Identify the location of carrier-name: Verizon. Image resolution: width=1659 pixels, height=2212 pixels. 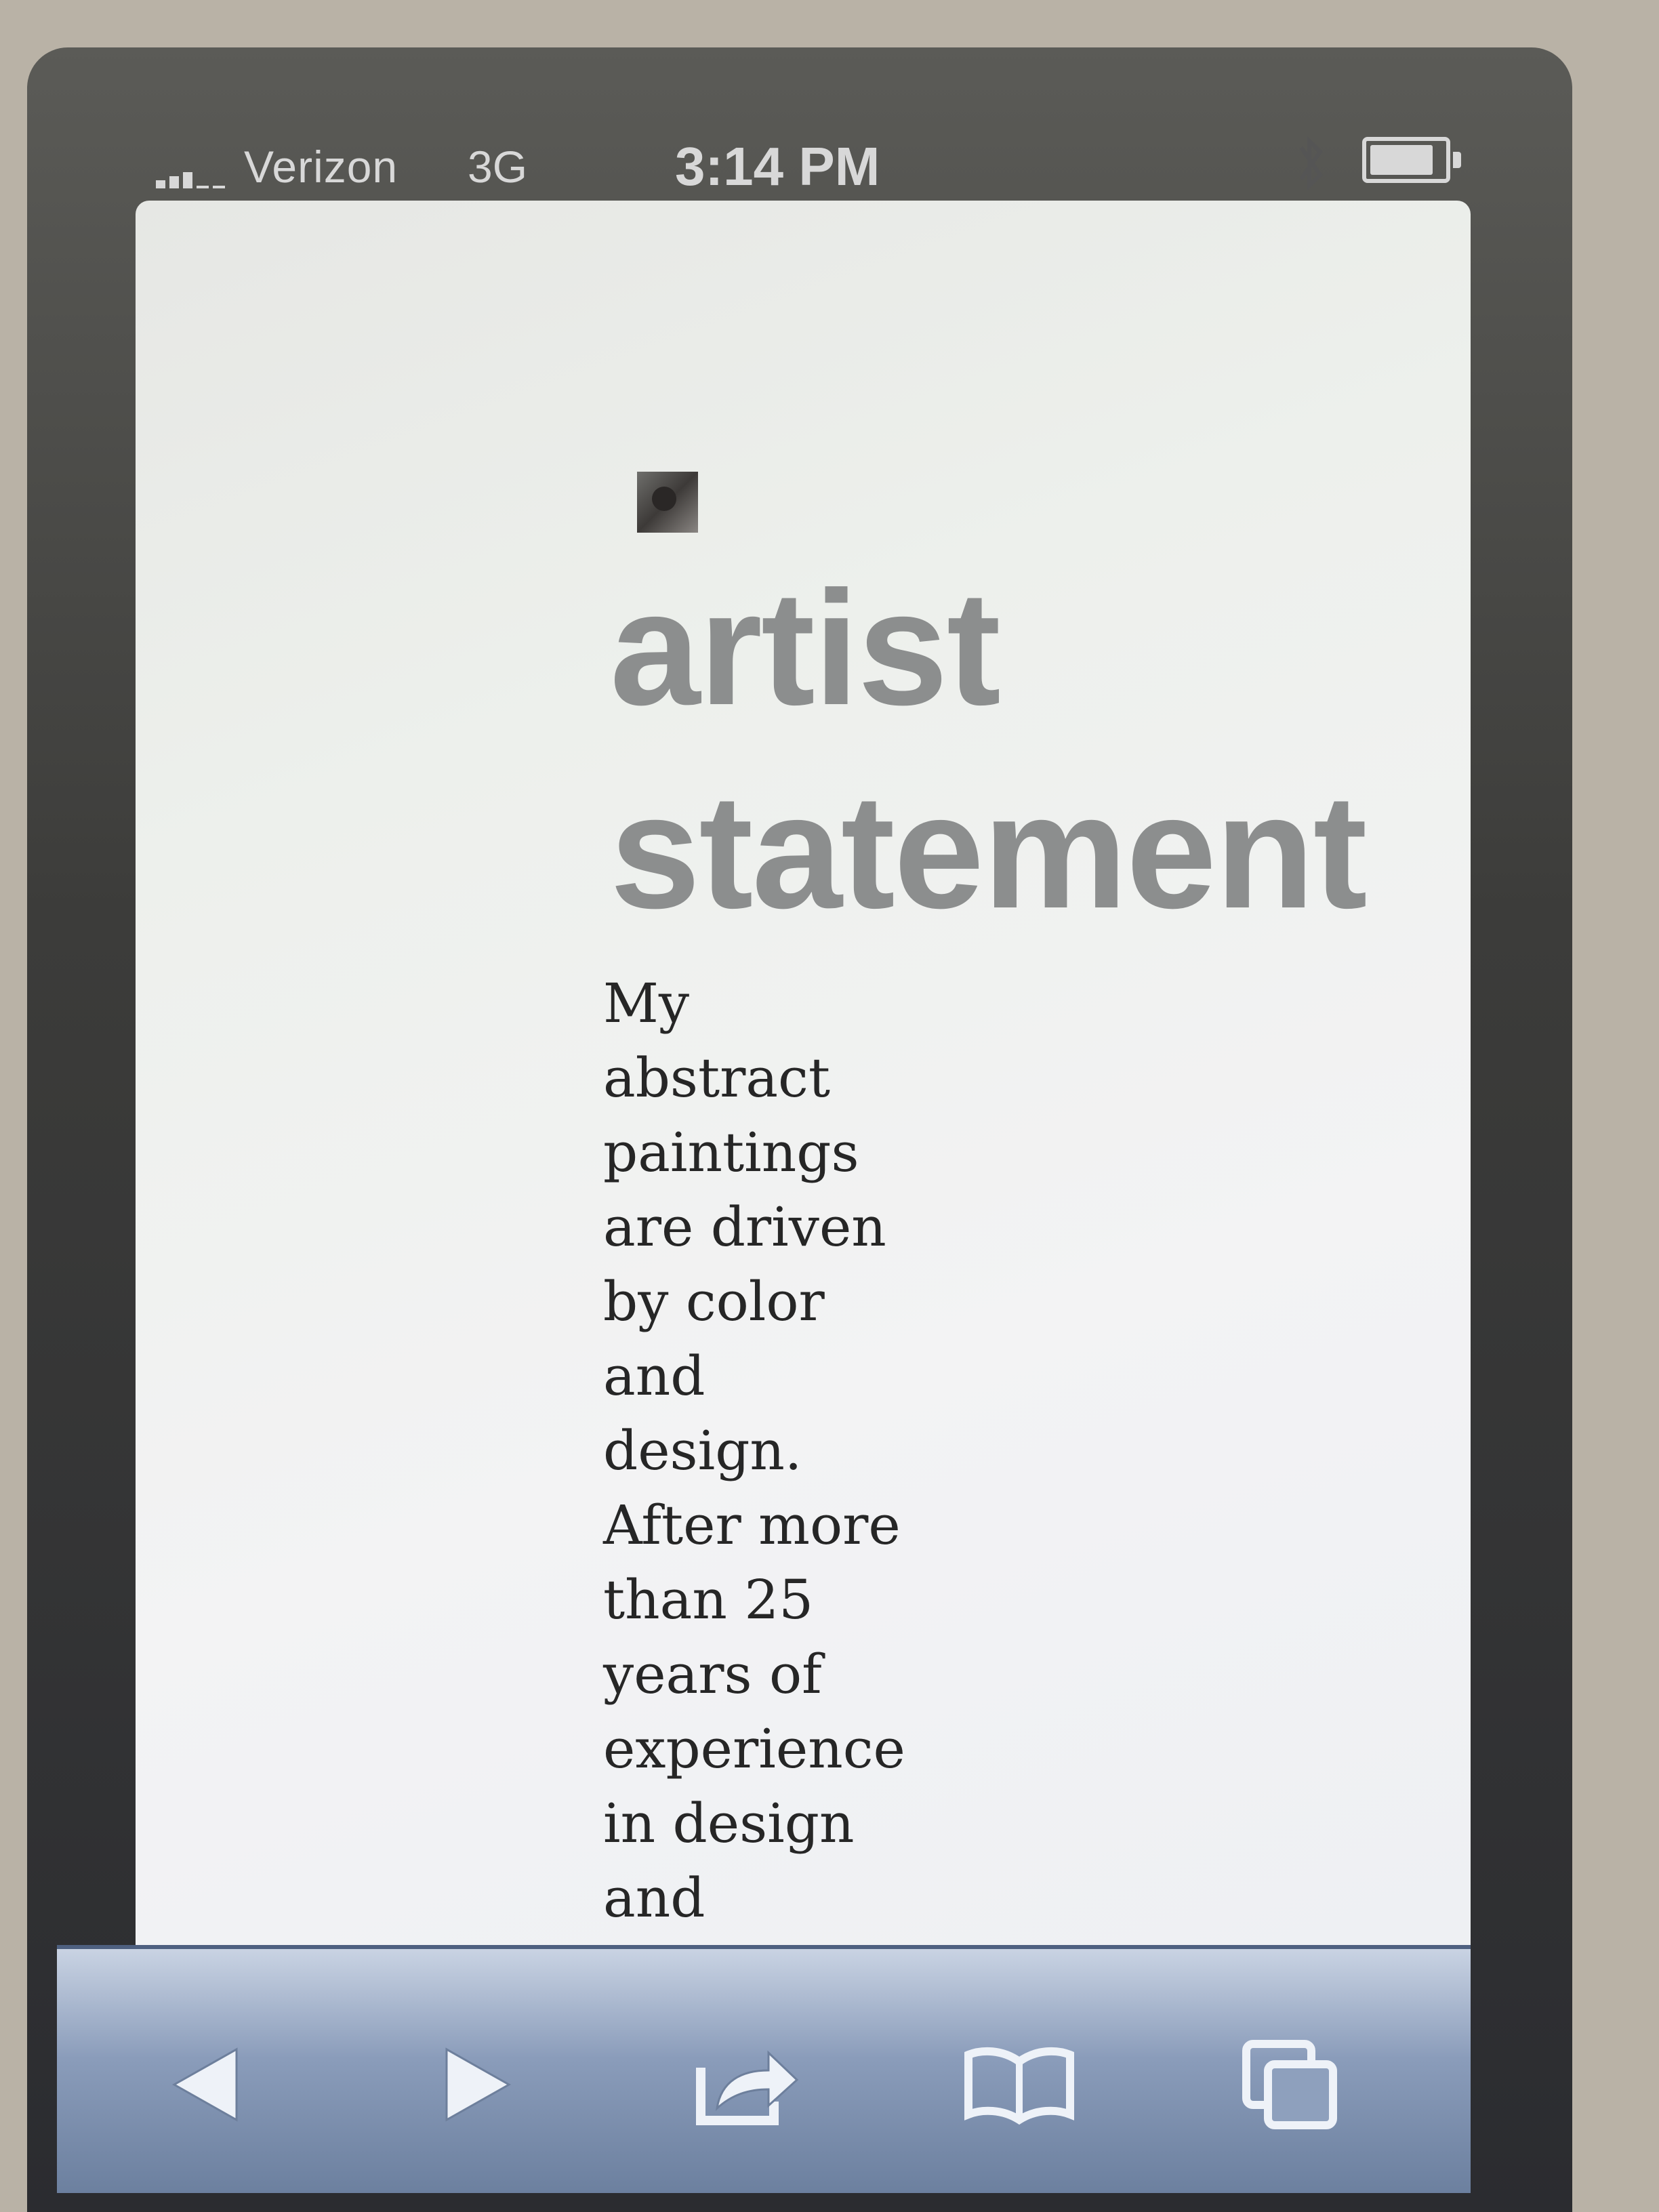
(321, 167).